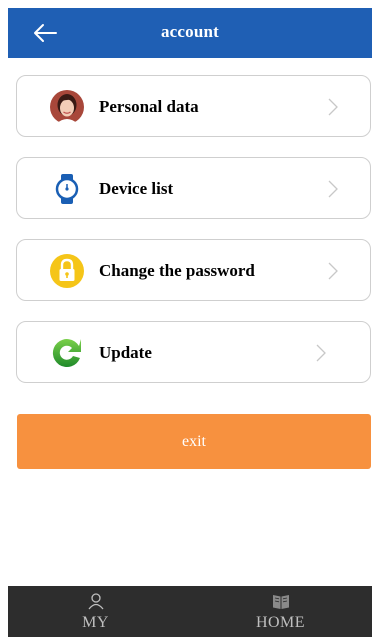  Describe the element at coordinates (67, 271) in the screenshot. I see `lock-icon` at that location.